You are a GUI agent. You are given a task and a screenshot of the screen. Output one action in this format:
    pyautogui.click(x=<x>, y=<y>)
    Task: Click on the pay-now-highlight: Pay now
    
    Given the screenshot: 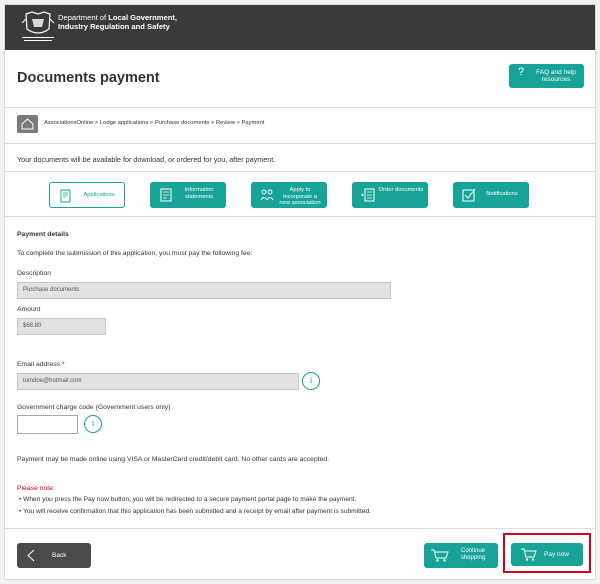 What is the action you would take?
    pyautogui.click(x=547, y=553)
    